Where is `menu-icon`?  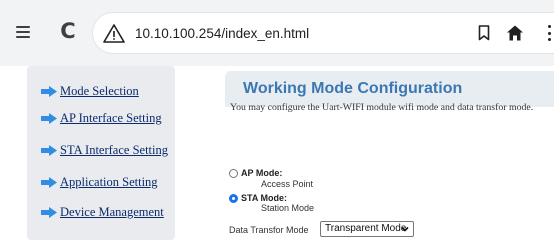
menu-icon is located at coordinates (23, 32).